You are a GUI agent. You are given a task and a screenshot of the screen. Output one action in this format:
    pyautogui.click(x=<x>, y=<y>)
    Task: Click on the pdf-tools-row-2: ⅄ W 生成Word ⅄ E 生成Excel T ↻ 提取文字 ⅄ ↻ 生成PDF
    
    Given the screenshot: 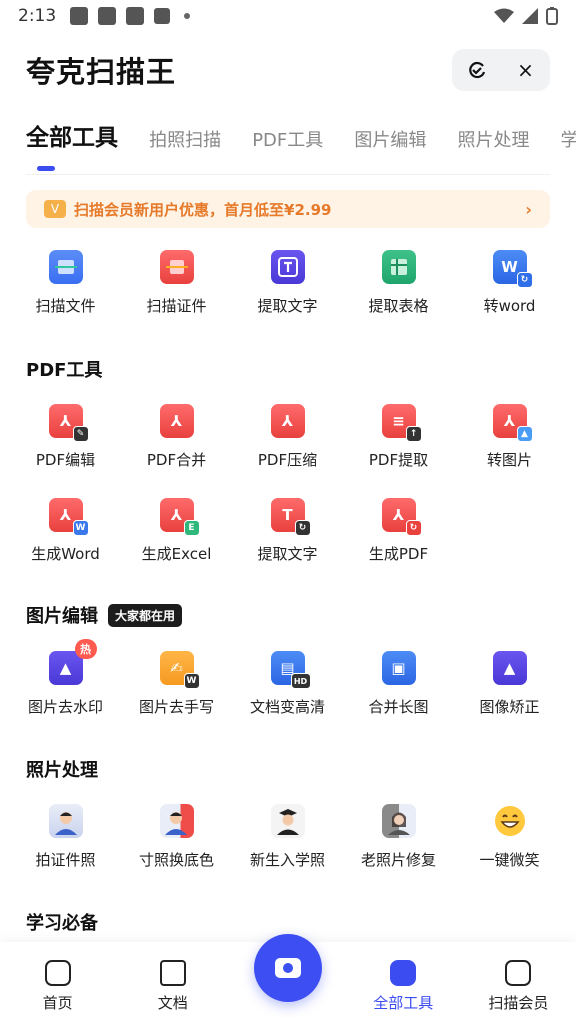 What is the action you would take?
    pyautogui.click(x=288, y=531)
    